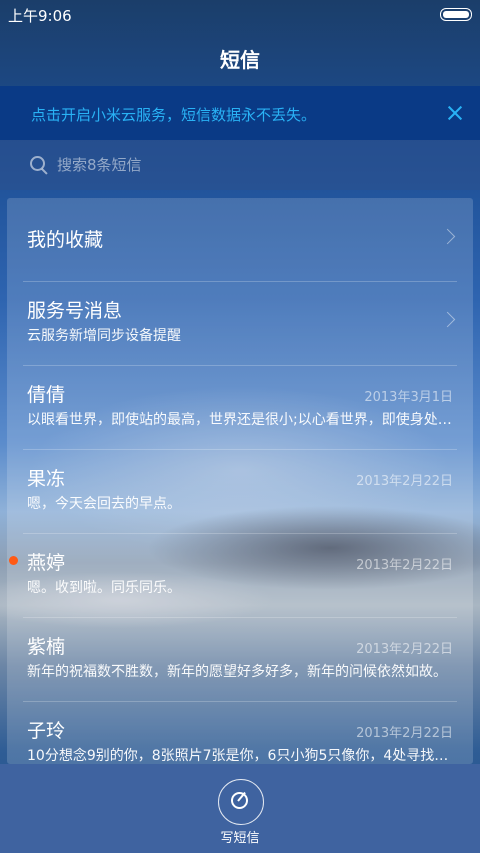  What do you see at coordinates (455, 113) in the screenshot?
I see `close-icon` at bounding box center [455, 113].